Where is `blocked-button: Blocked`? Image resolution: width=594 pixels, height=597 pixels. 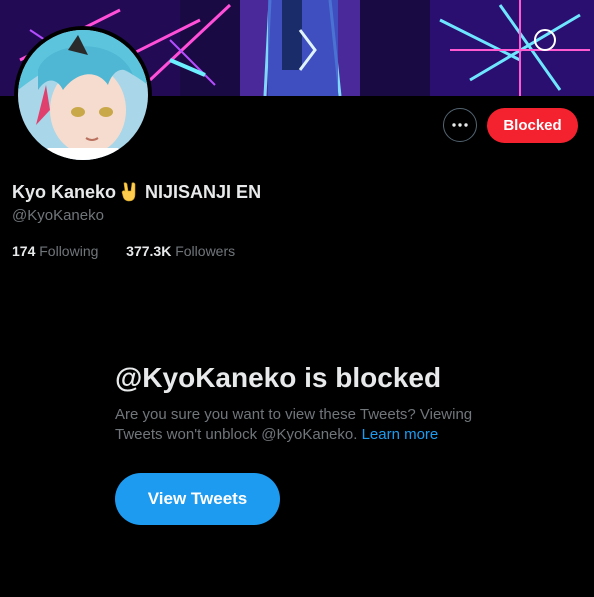
blocked-button: Blocked is located at coordinates (532, 125).